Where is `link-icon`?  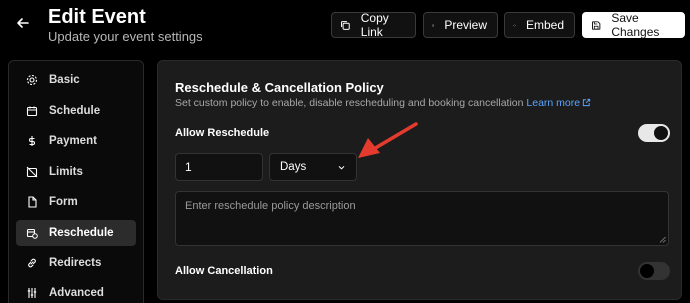
link-icon is located at coordinates (32, 263).